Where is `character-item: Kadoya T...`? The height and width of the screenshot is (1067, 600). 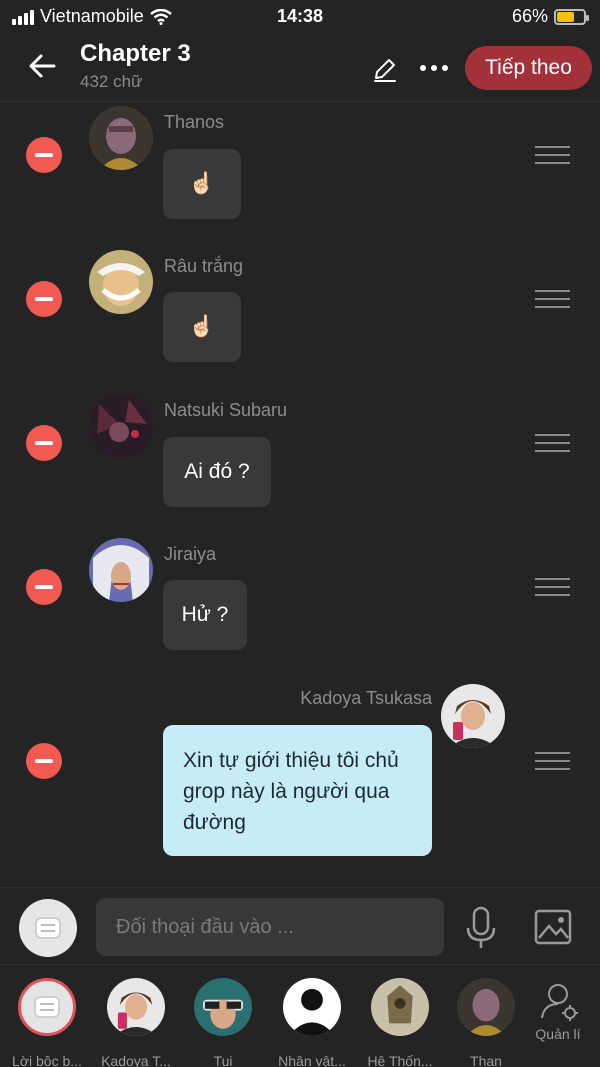 character-item: Kadoya T... is located at coordinates (136, 1022).